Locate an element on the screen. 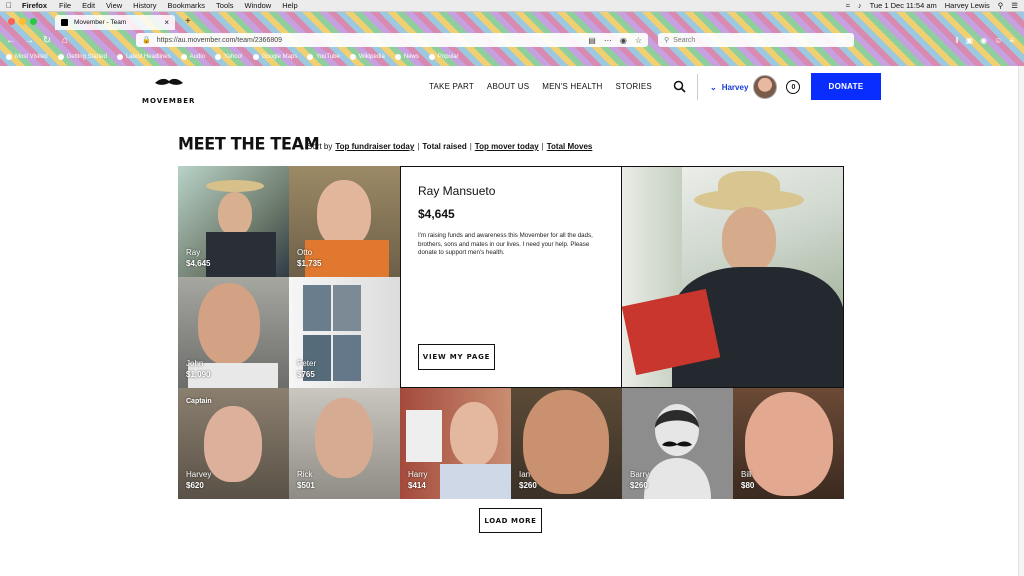 This screenshot has width=1024, height=576. menu-history: History is located at coordinates (144, 5).